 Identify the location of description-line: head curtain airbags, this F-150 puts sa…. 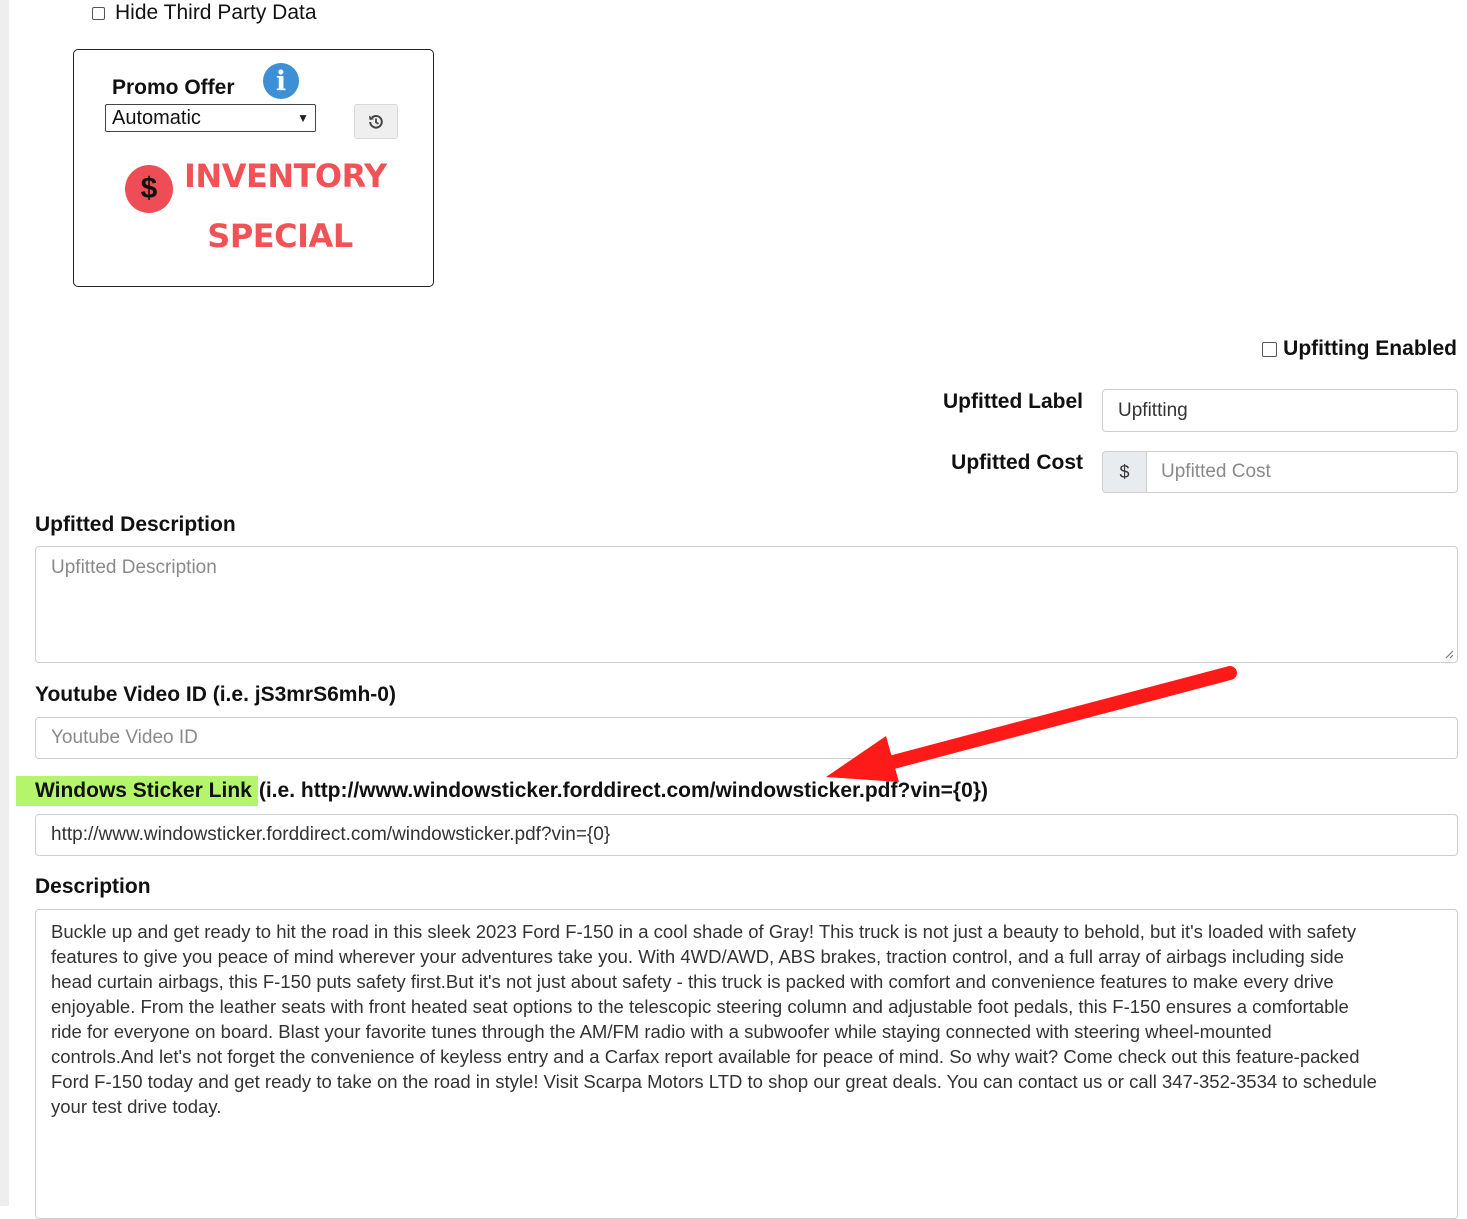
(692, 981).